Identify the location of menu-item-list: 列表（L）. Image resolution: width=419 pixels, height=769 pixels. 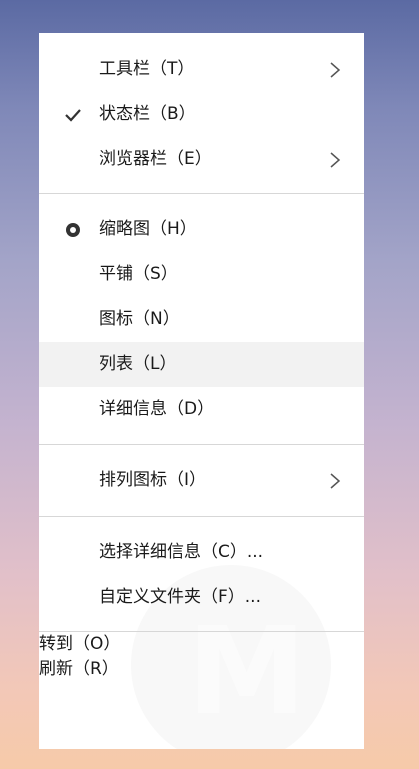
(201, 364).